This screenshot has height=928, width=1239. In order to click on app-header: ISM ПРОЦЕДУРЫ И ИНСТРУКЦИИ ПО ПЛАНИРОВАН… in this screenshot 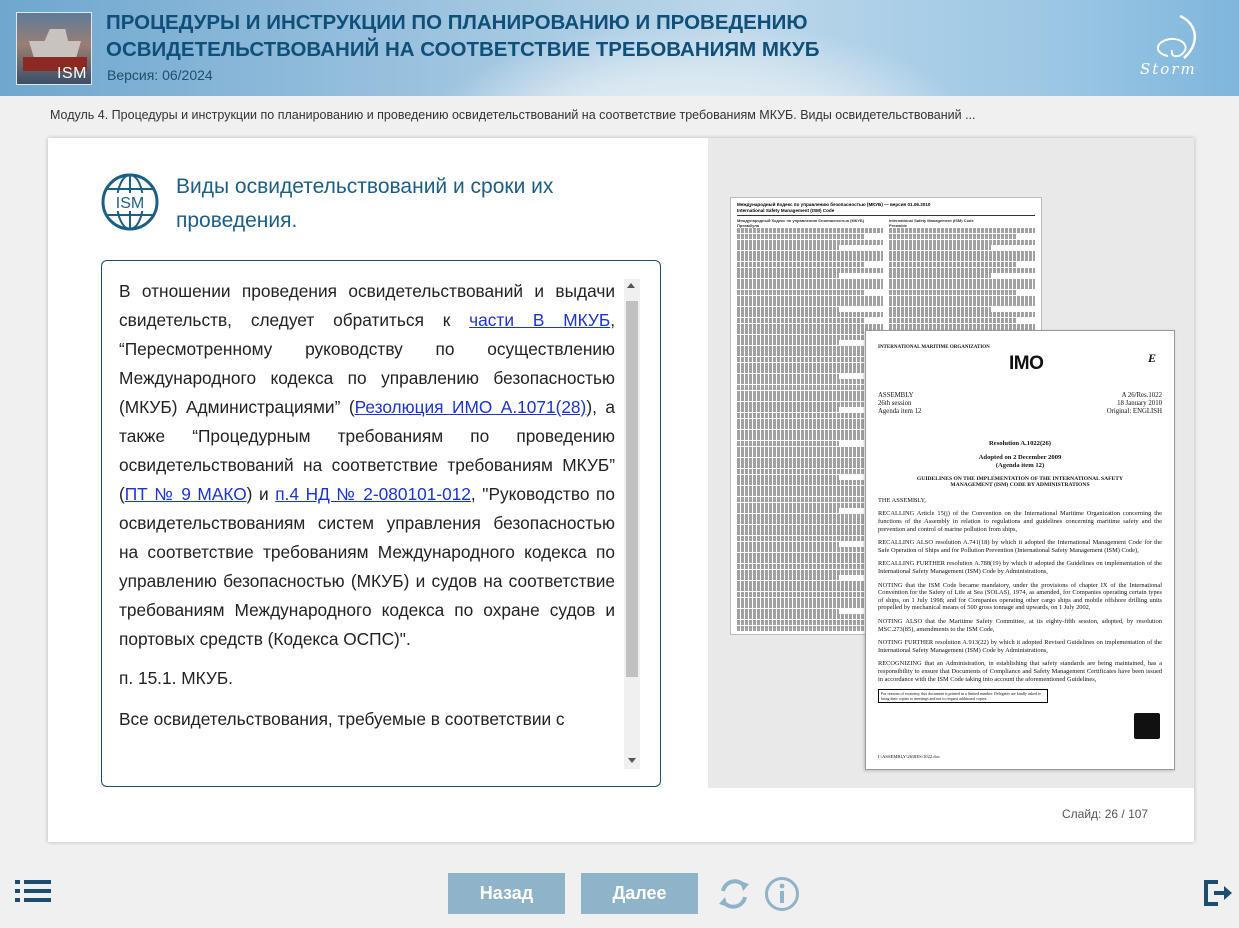, I will do `click(619, 48)`.